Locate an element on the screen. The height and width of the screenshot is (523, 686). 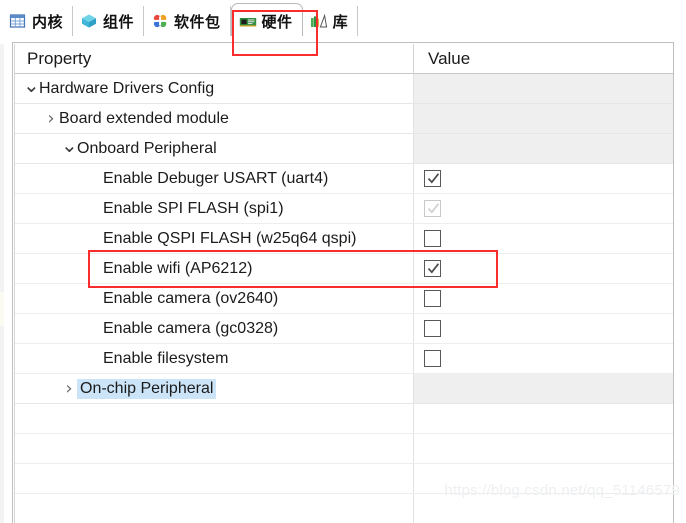
property-cell: Enable camera (ov2640) is located at coordinates (214, 298).